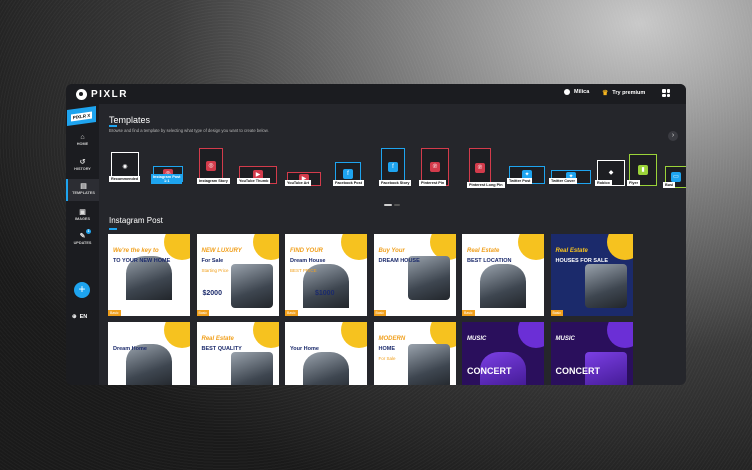 This screenshot has height=470, width=752. What do you see at coordinates (136, 251) in the screenshot?
I see `card-headline: We're the key to` at bounding box center [136, 251].